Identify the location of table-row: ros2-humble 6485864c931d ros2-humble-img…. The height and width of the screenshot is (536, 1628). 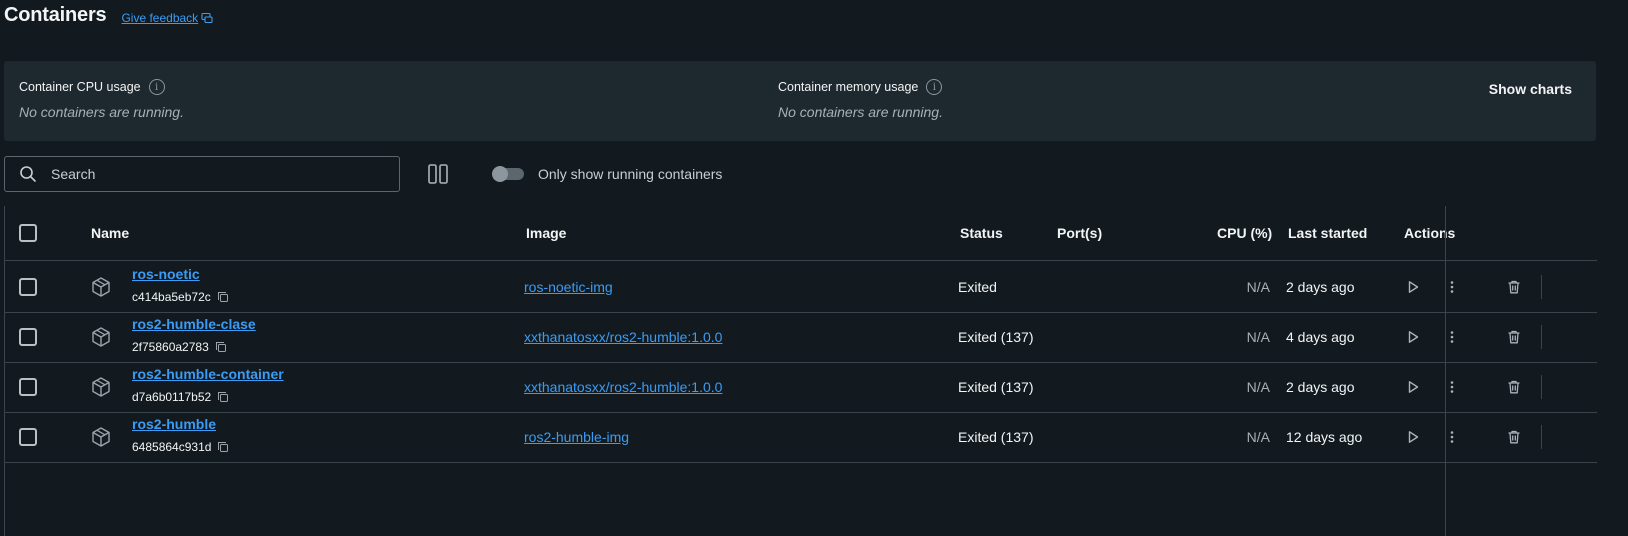
(801, 437).